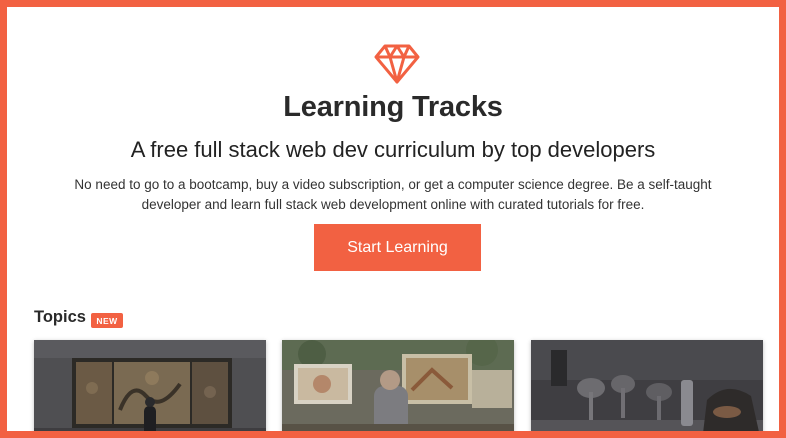  I want to click on museum-paintings-photo, so click(150, 385).